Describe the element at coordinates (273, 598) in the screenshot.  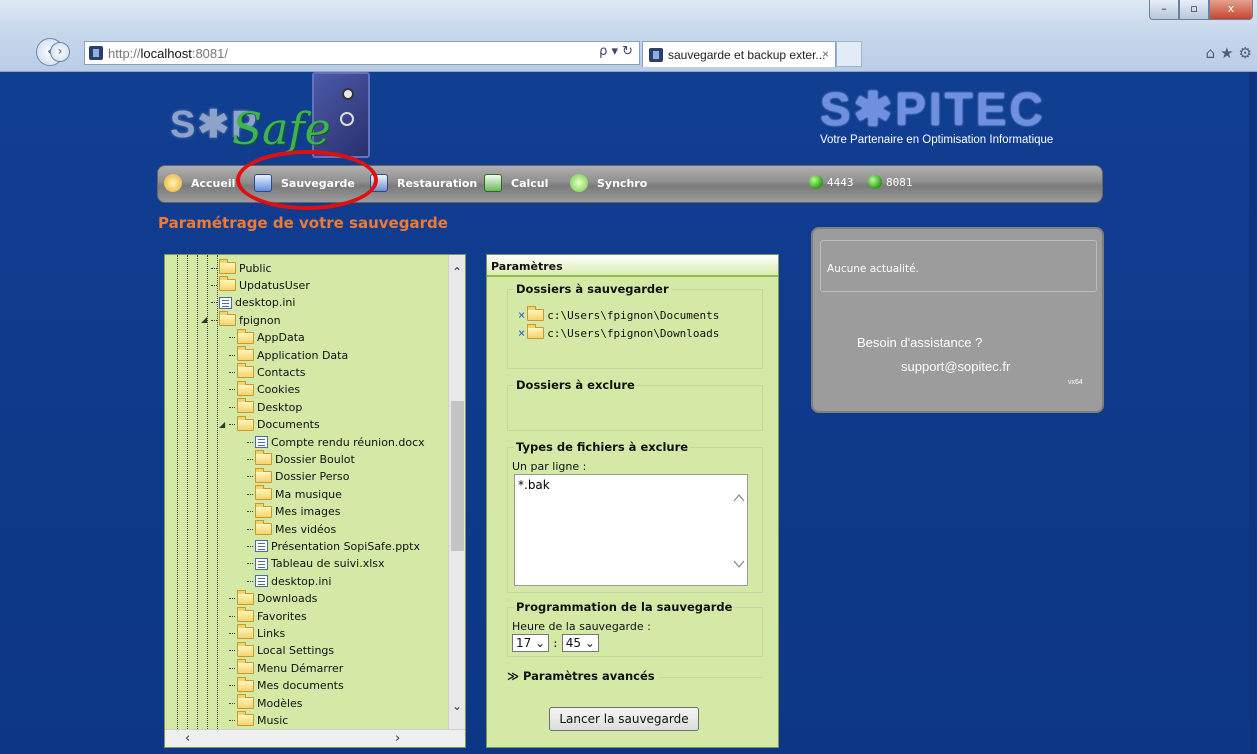
I see `tree-item: Downloads` at that location.